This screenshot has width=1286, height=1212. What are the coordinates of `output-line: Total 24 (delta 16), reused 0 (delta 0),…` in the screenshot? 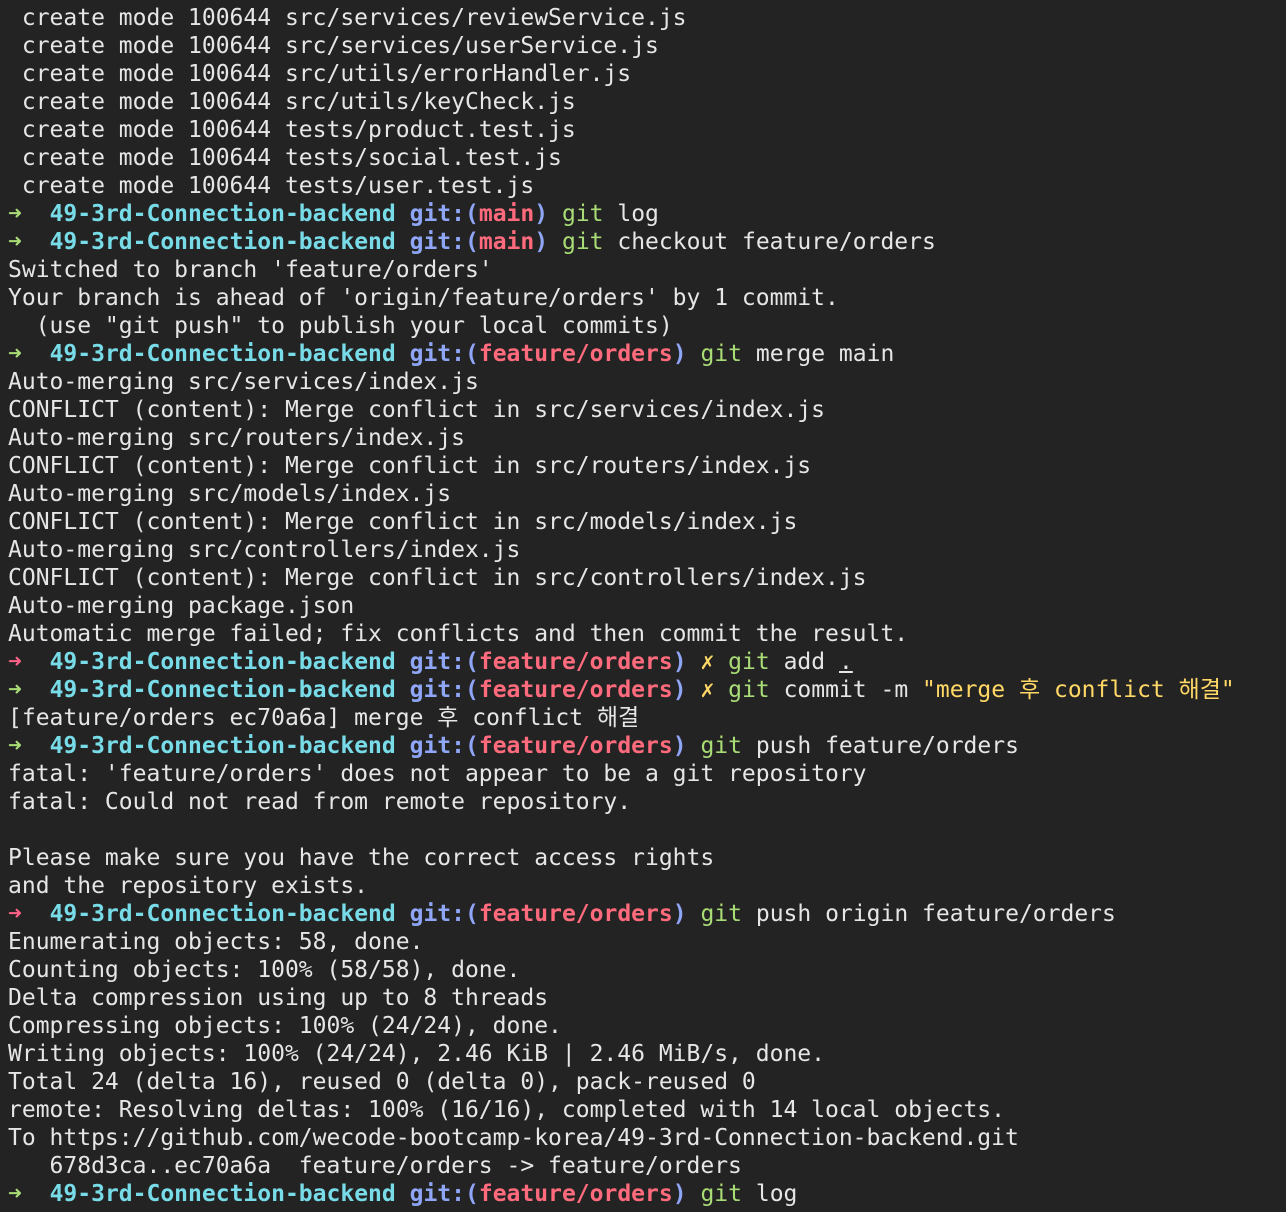 It's located at (382, 1082).